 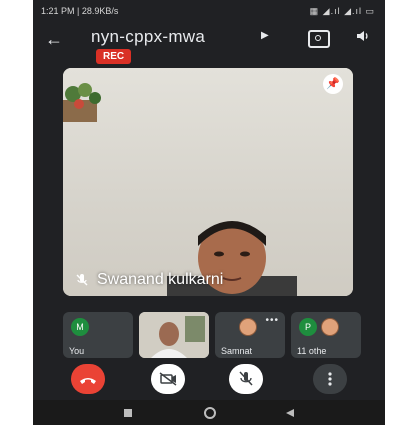 What do you see at coordinates (308, 327) in the screenshot?
I see `avatar: P` at bounding box center [308, 327].